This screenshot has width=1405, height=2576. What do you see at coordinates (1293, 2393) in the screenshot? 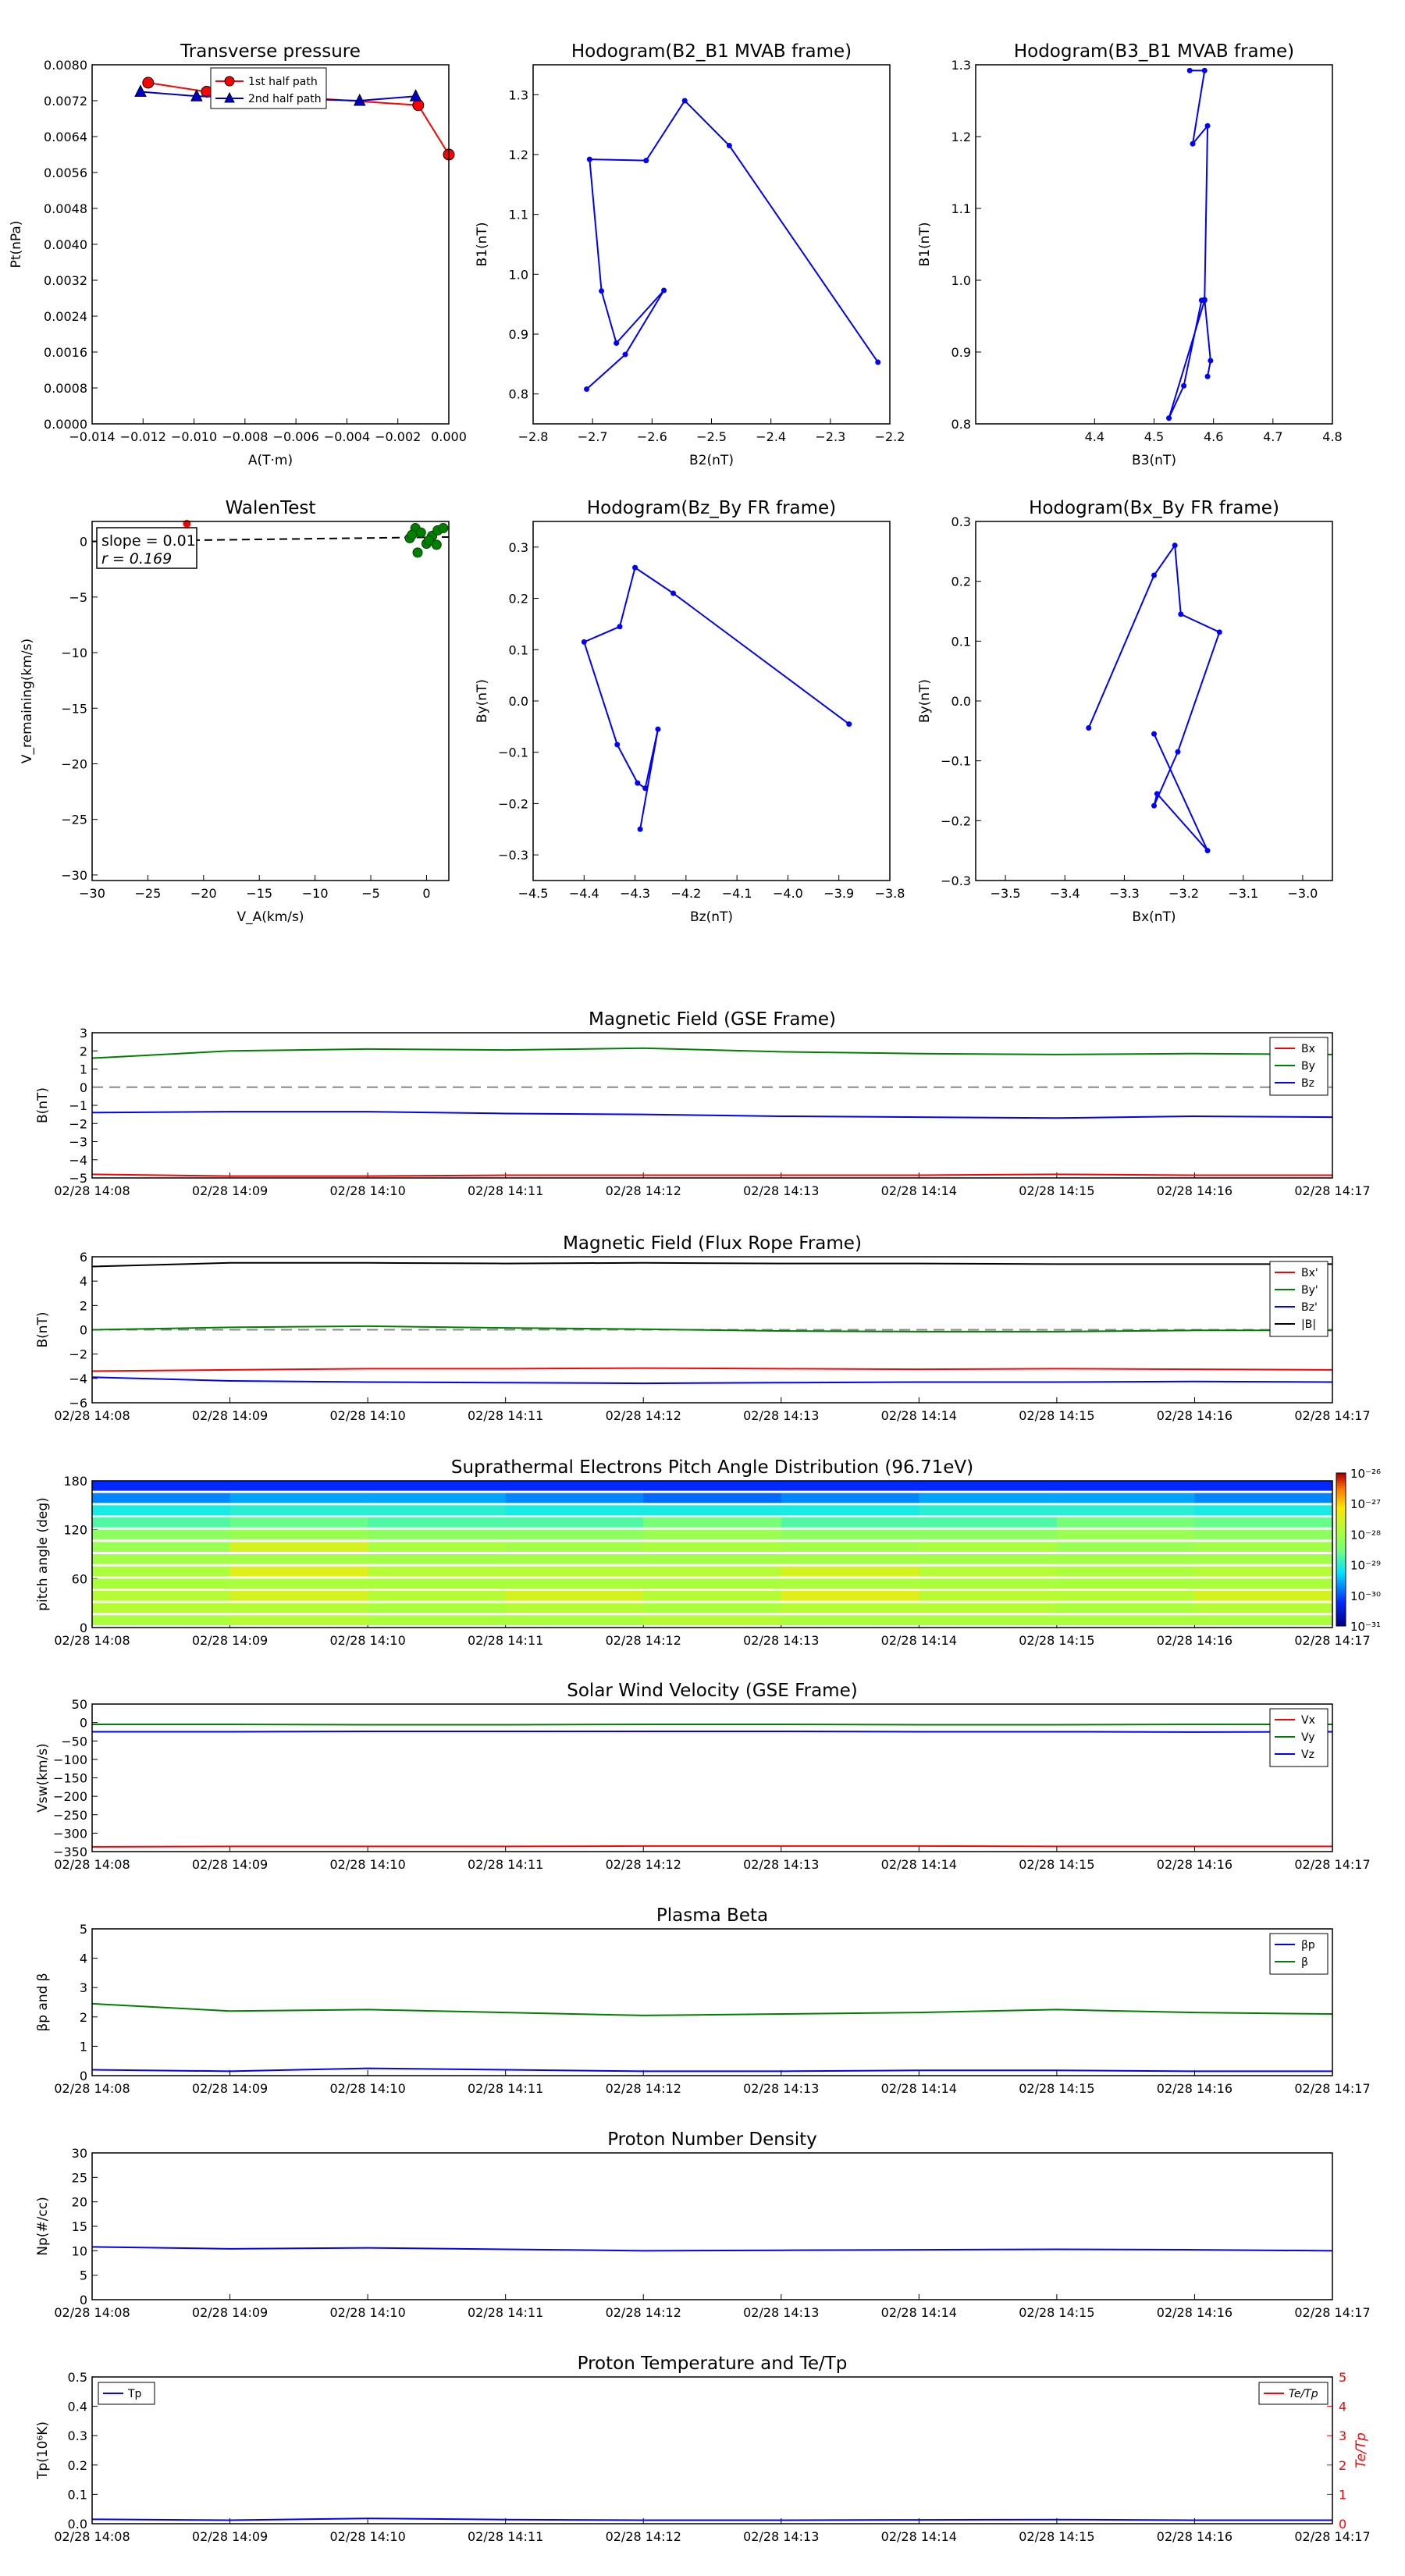
I see `legend-tetp: Te/Tp` at bounding box center [1293, 2393].